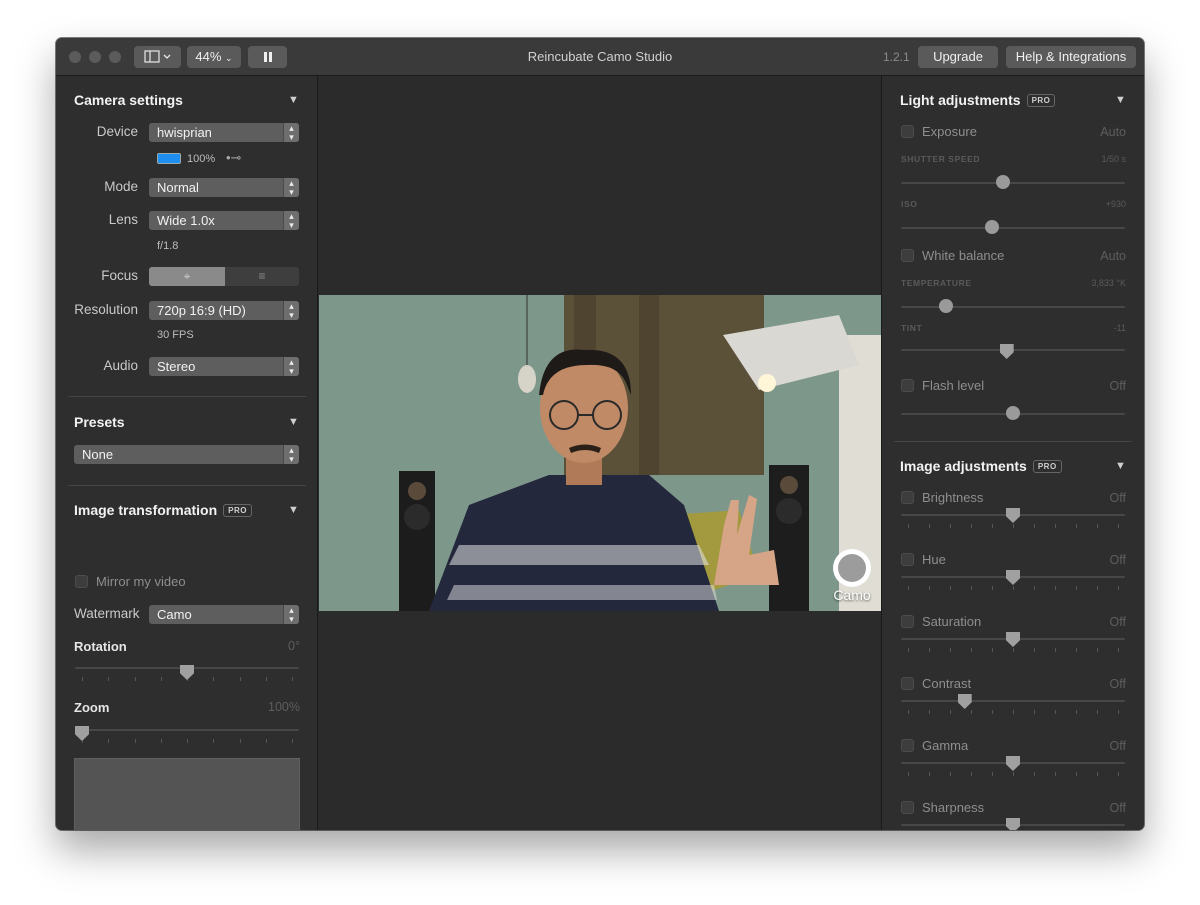  What do you see at coordinates (941, 159) in the screenshot?
I see `shutter-speed-label: SHUTTER SPEED` at bounding box center [941, 159].